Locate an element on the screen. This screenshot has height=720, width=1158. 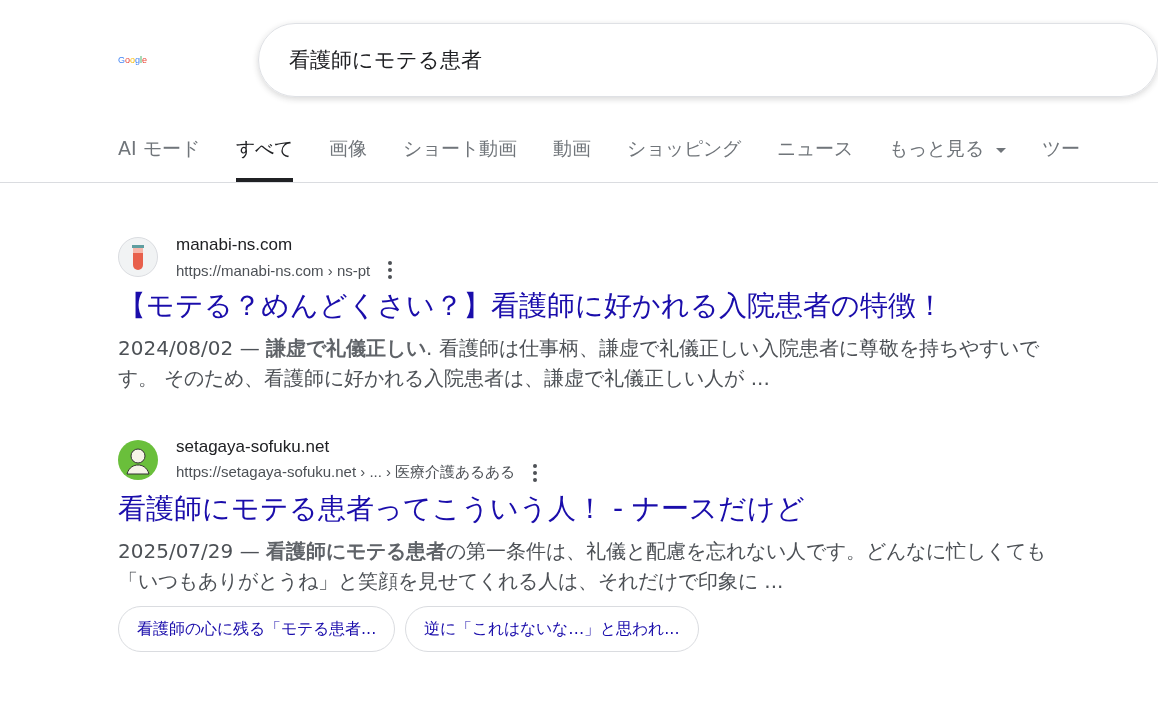
result-title-link: 看護師にモテる患者ってこういう人！ - ナースだけど is located at coordinates (638, 509).